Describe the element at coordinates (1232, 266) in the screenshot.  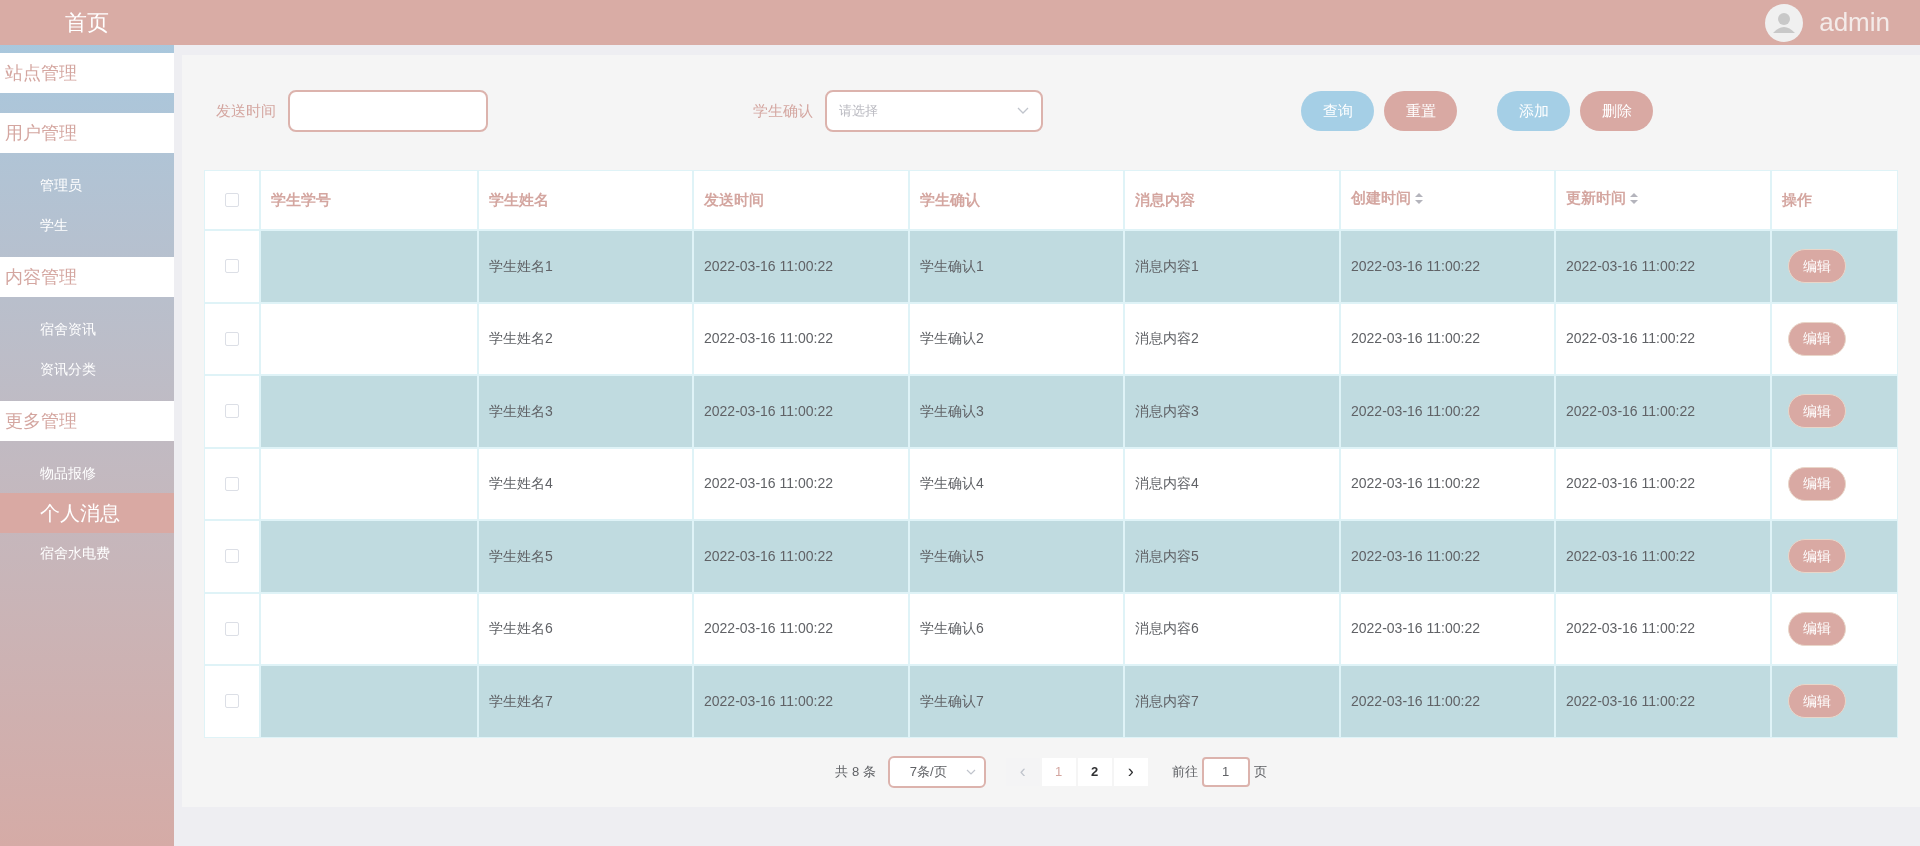
I see `table-cell: 消息内容1` at that location.